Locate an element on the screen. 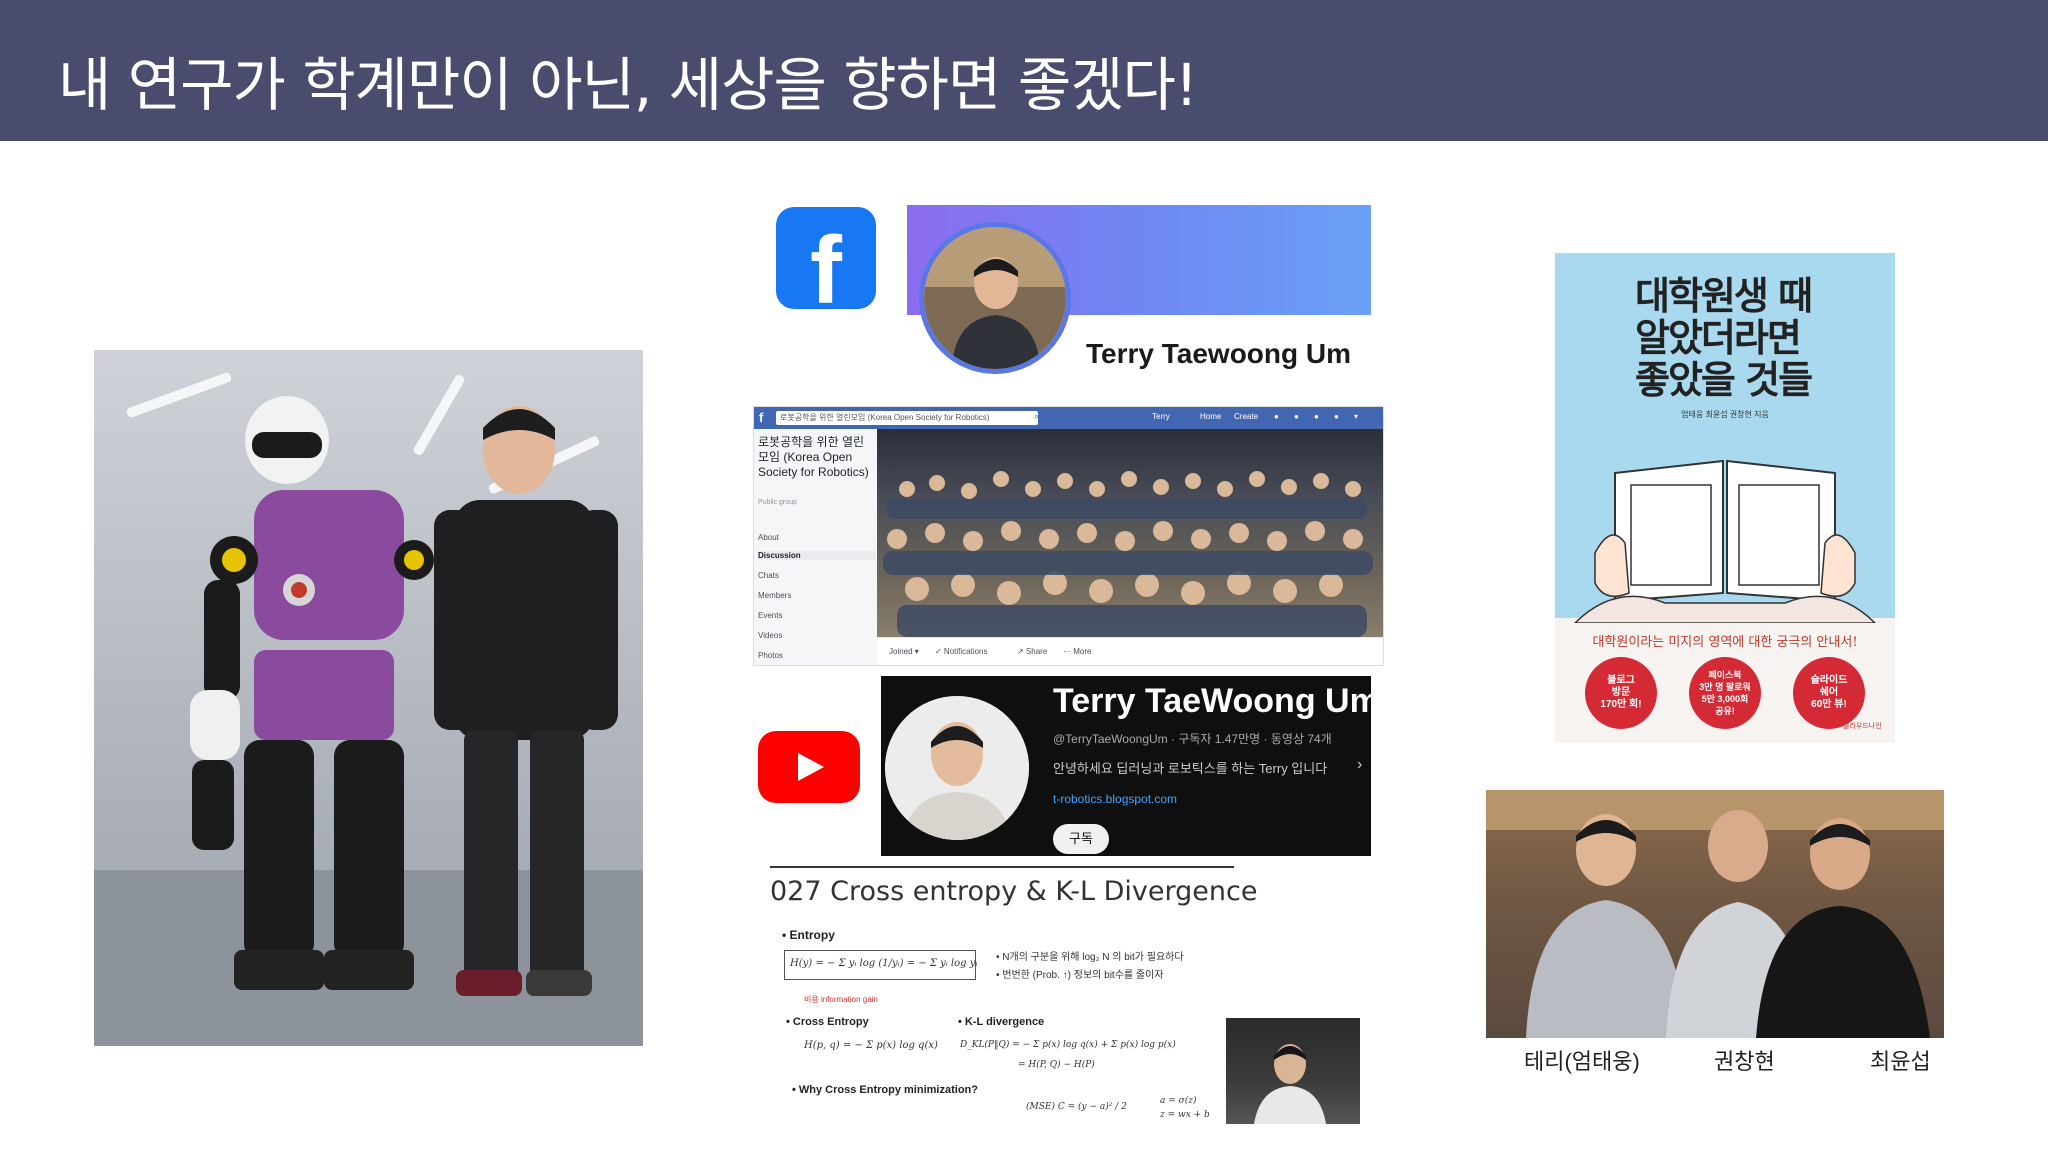  subscribe-button: 구독 is located at coordinates (1081, 839).